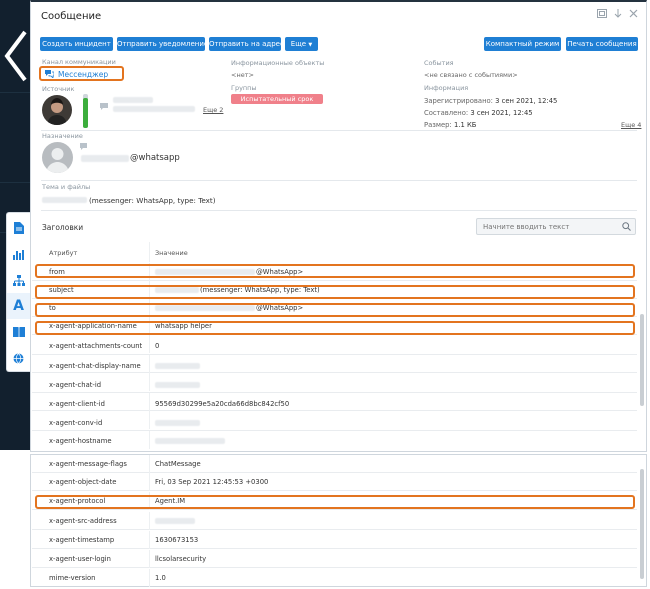  I want to click on composed-value: 3 сен 2021, 12:45, so click(501, 113).